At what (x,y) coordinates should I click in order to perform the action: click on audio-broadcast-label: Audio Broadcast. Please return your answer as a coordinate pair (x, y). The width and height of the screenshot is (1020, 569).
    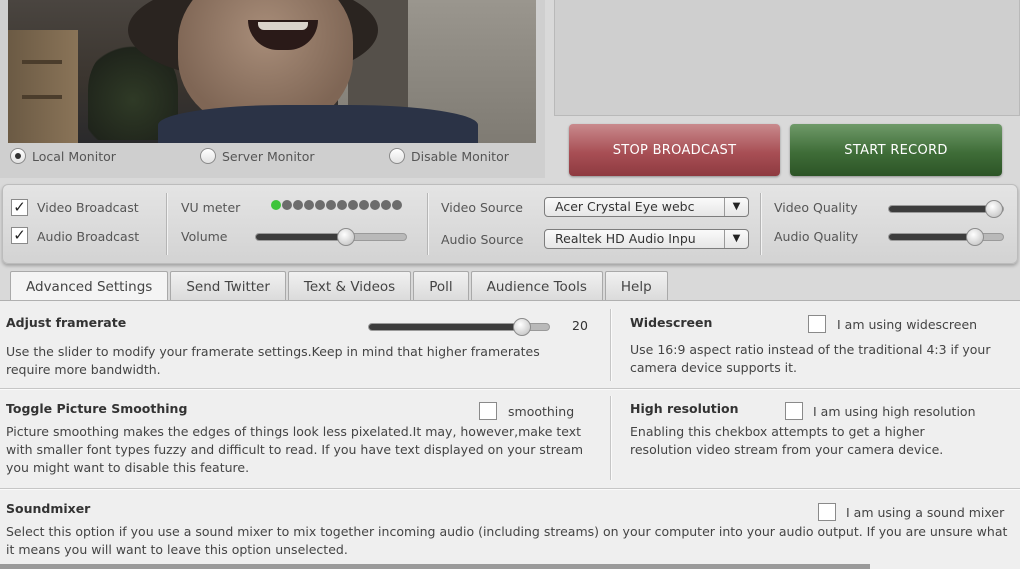
    Looking at the image, I should click on (88, 236).